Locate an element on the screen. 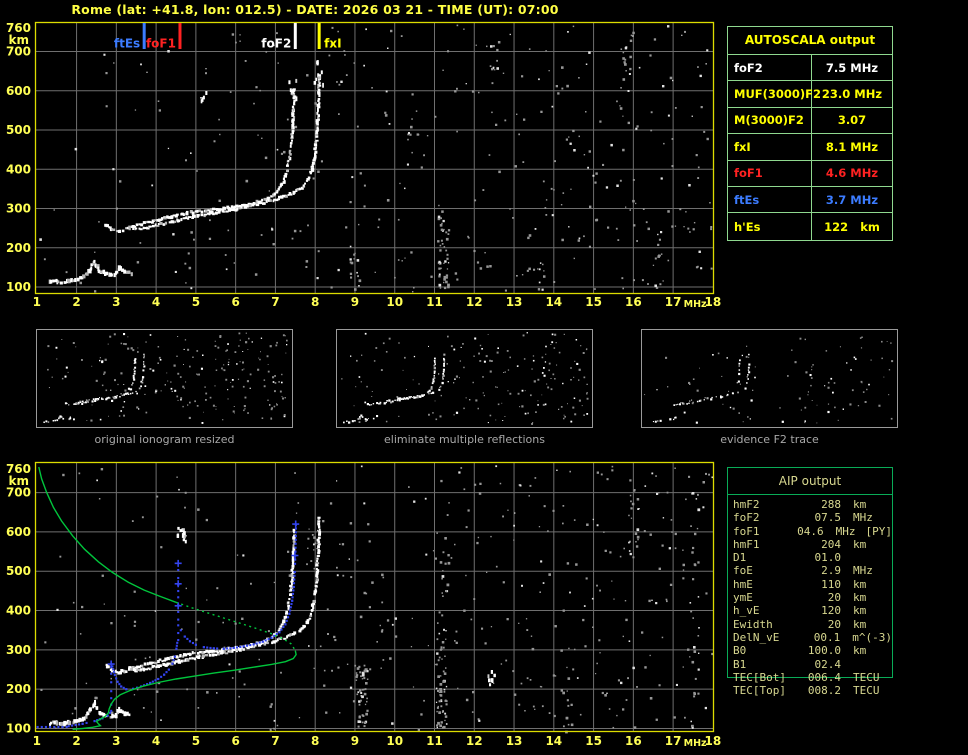  row-unit: TECU is located at coordinates (866, 691).